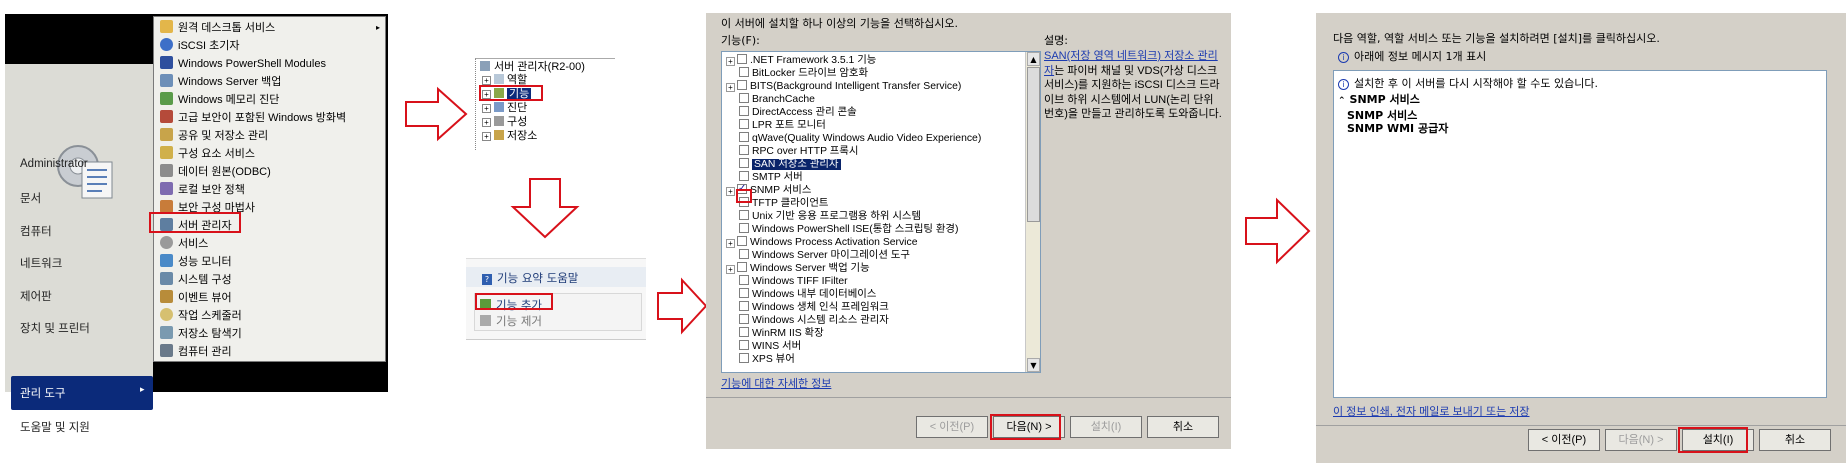  Describe the element at coordinates (821, 242) in the screenshot. I see `feature-item: + Windows Process Activation Service` at that location.